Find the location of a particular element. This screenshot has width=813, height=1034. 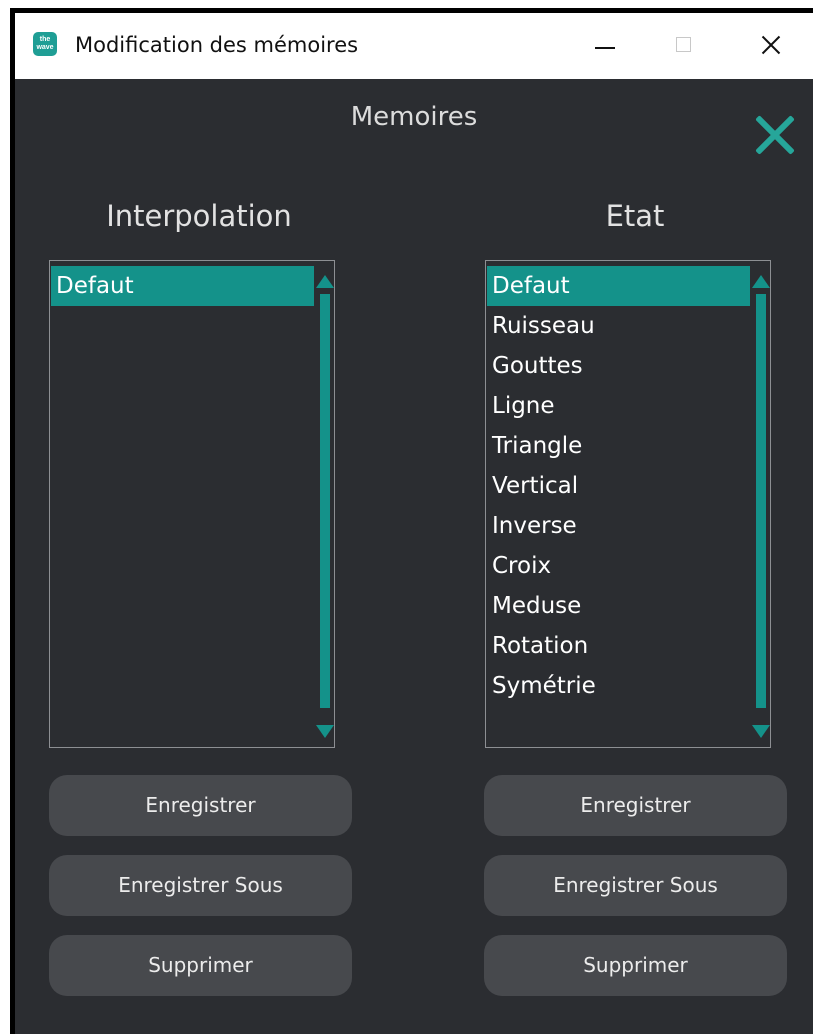

list-item: Ligne is located at coordinates (618, 406).